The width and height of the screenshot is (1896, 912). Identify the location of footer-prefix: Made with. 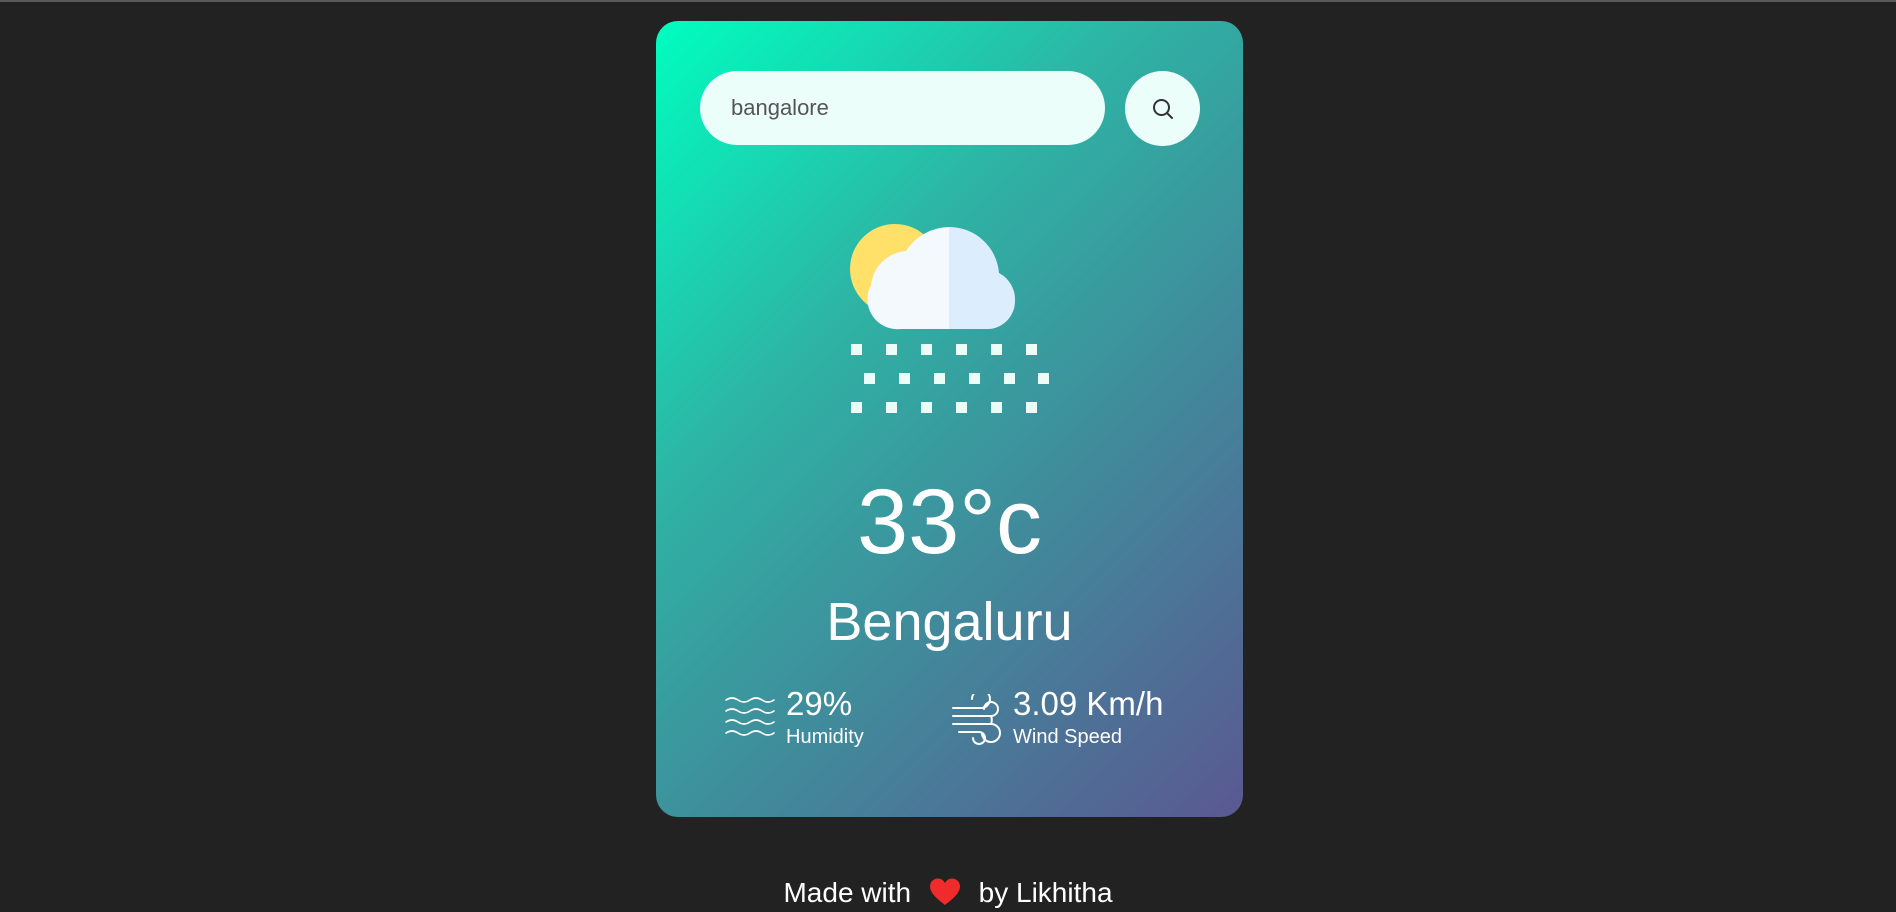
(847, 892).